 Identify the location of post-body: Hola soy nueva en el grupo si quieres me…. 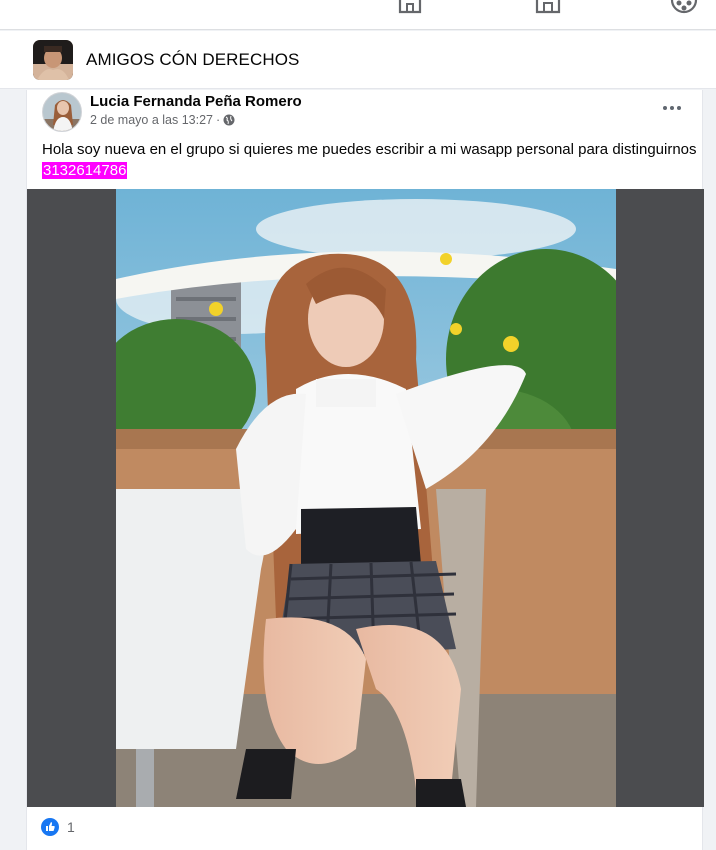
(369, 149).